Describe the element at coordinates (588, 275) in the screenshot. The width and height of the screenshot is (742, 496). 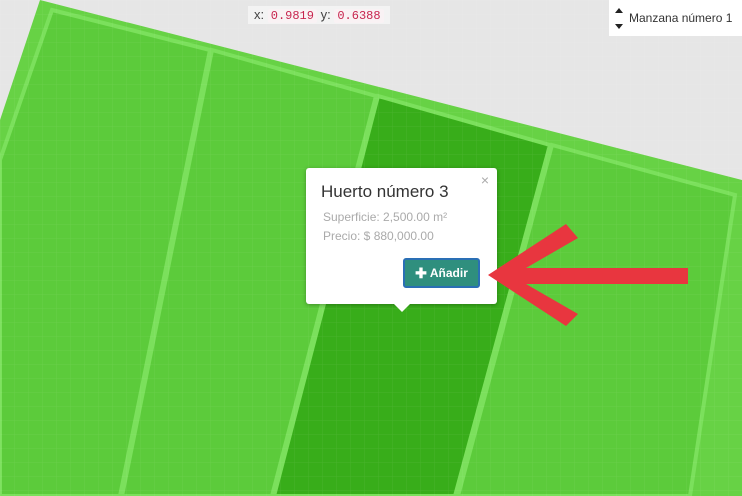
I see `red-arrow-icon` at that location.